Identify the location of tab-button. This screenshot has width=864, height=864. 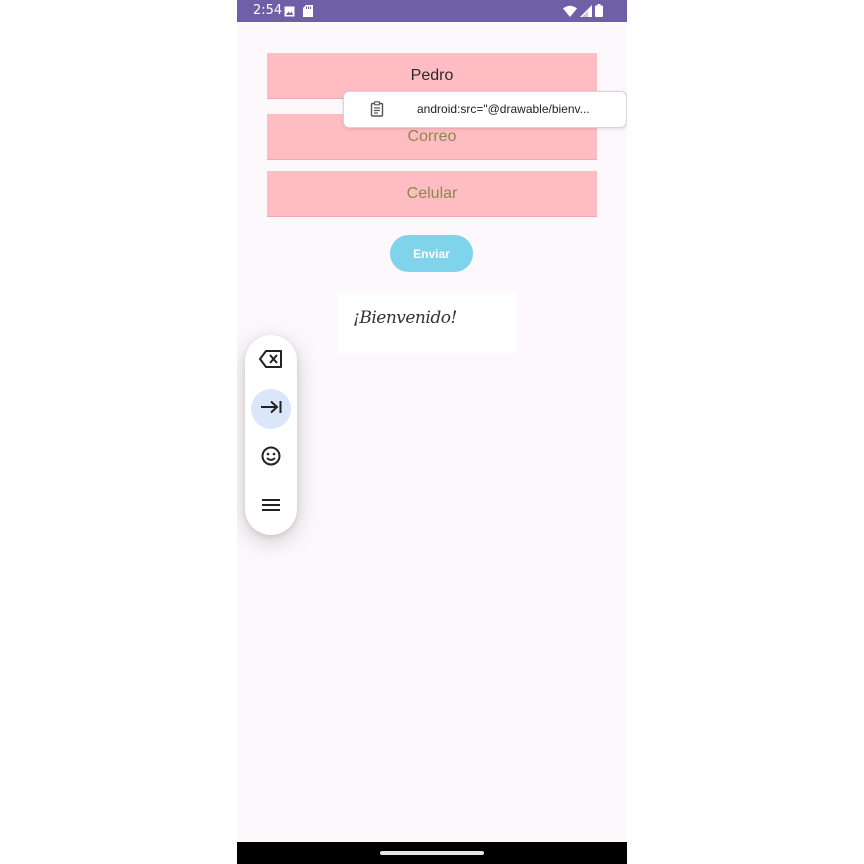
(271, 409).